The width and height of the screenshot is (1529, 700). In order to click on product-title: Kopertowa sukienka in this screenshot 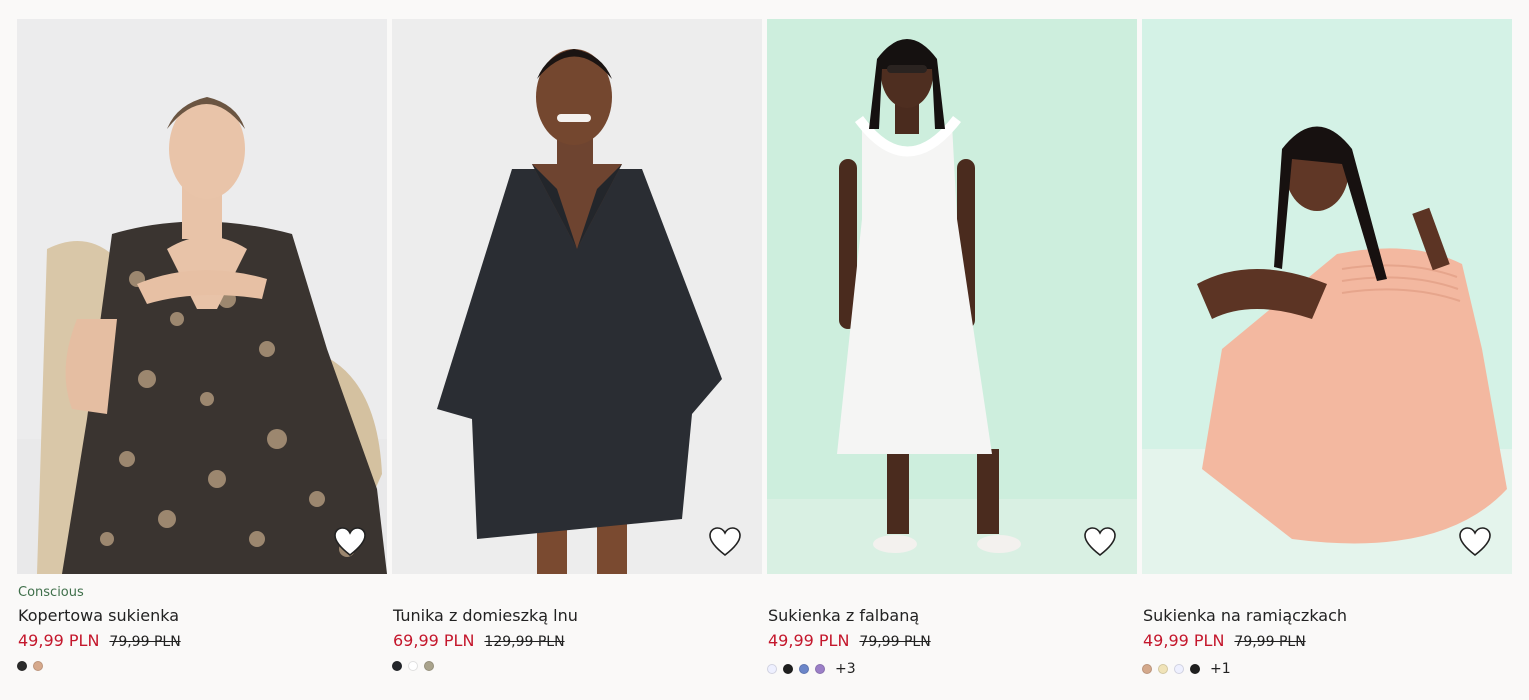, I will do `click(98, 615)`.